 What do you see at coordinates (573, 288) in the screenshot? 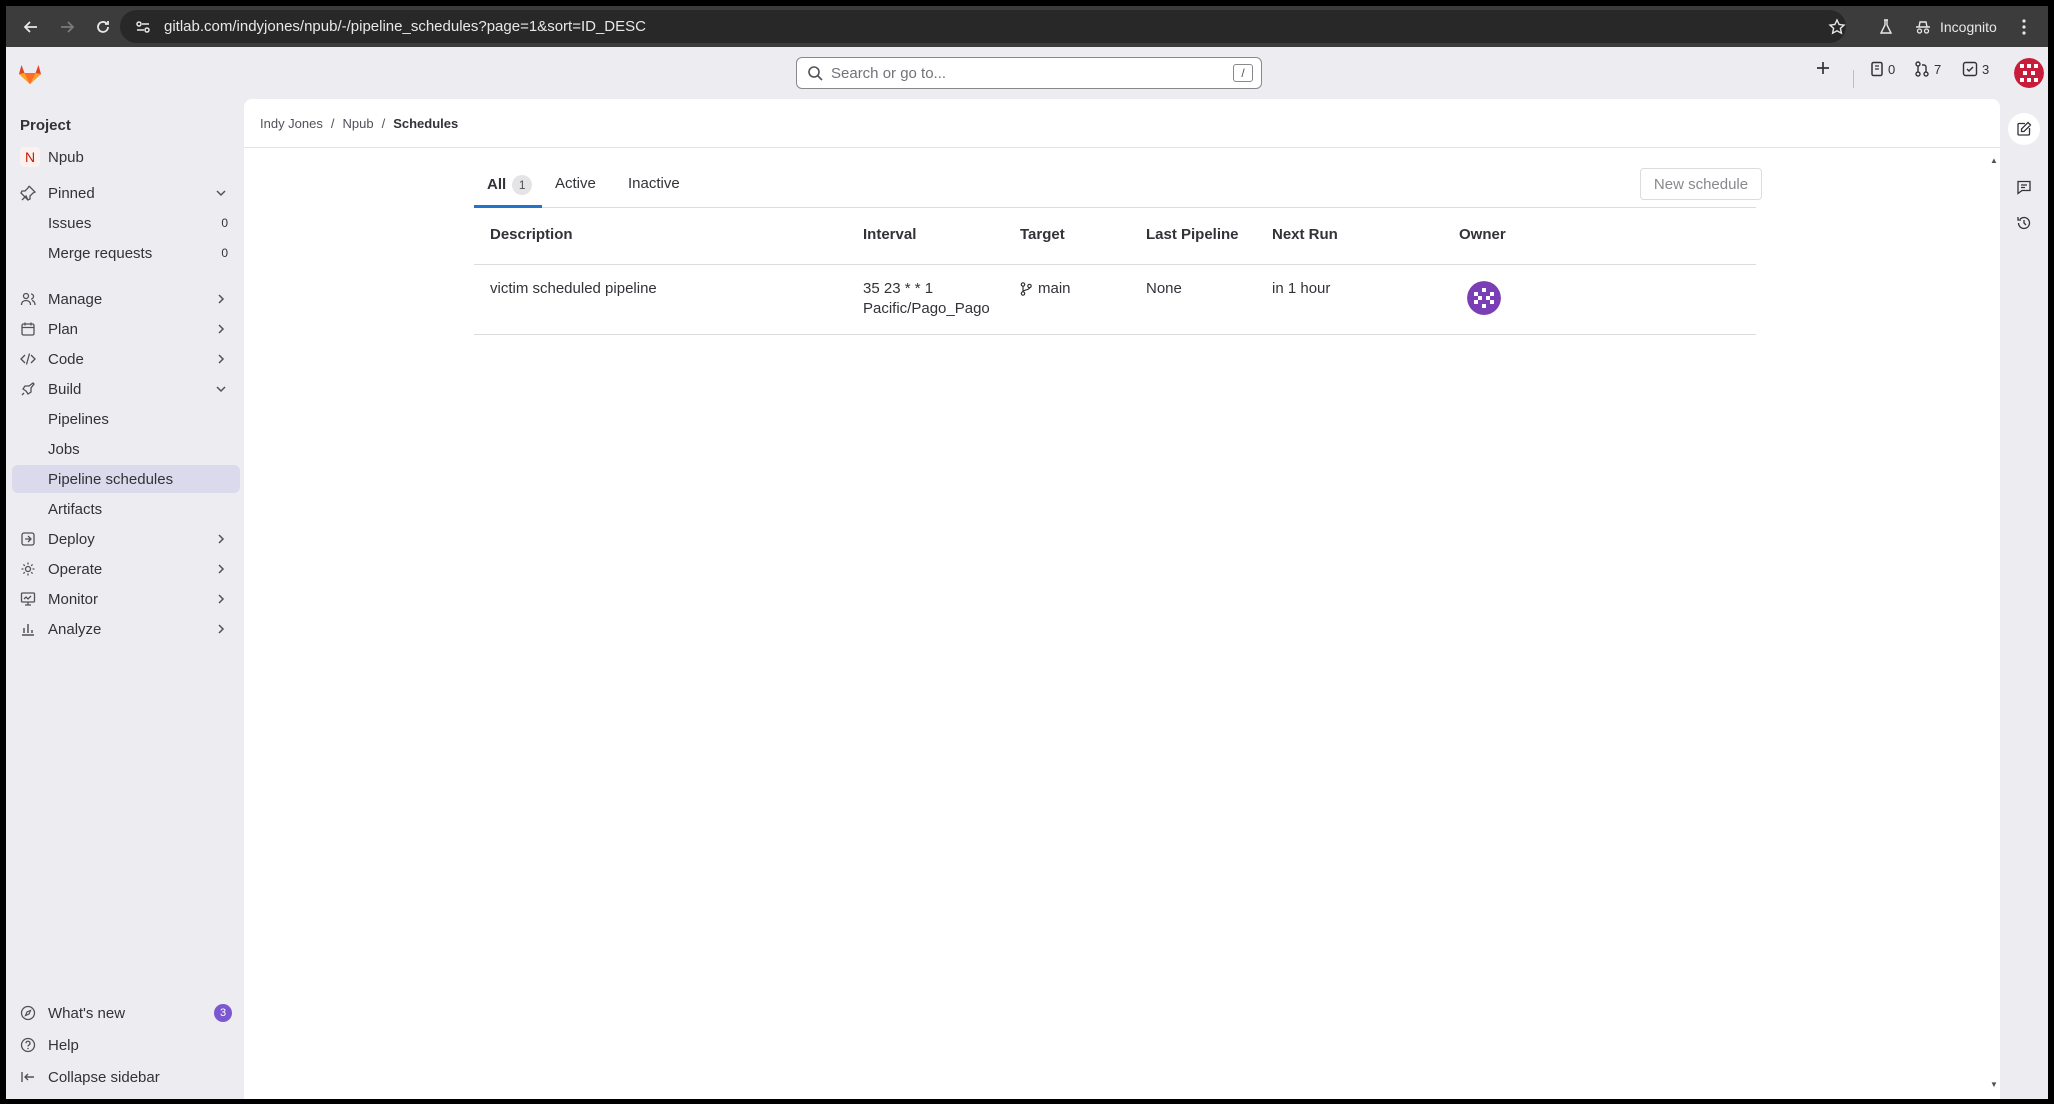
I see `schedule-description: victim scheduled pipeline` at bounding box center [573, 288].